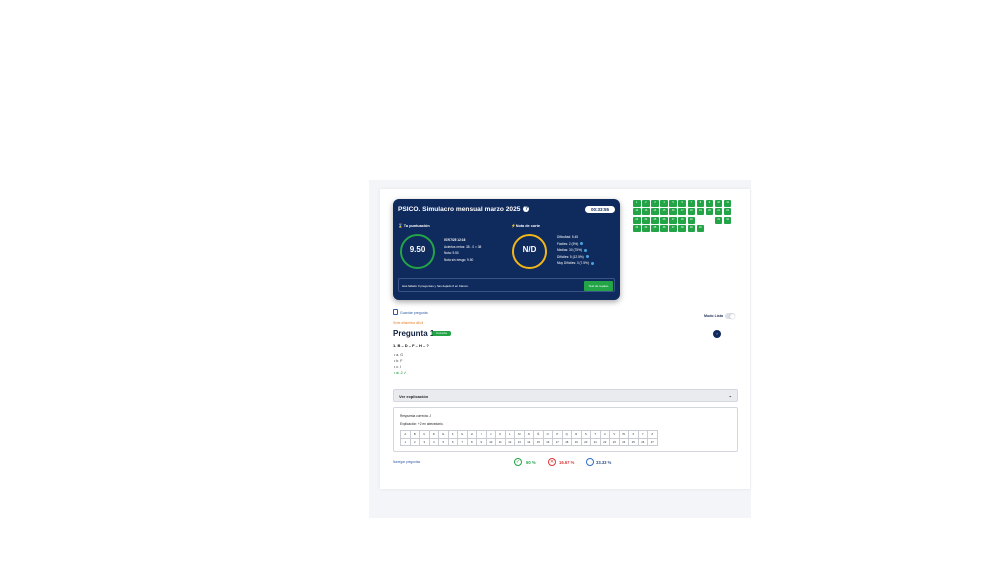 This screenshot has height=570, width=996. Describe the element at coordinates (691, 220) in the screenshot. I see `question-grid-cell: 29` at that location.